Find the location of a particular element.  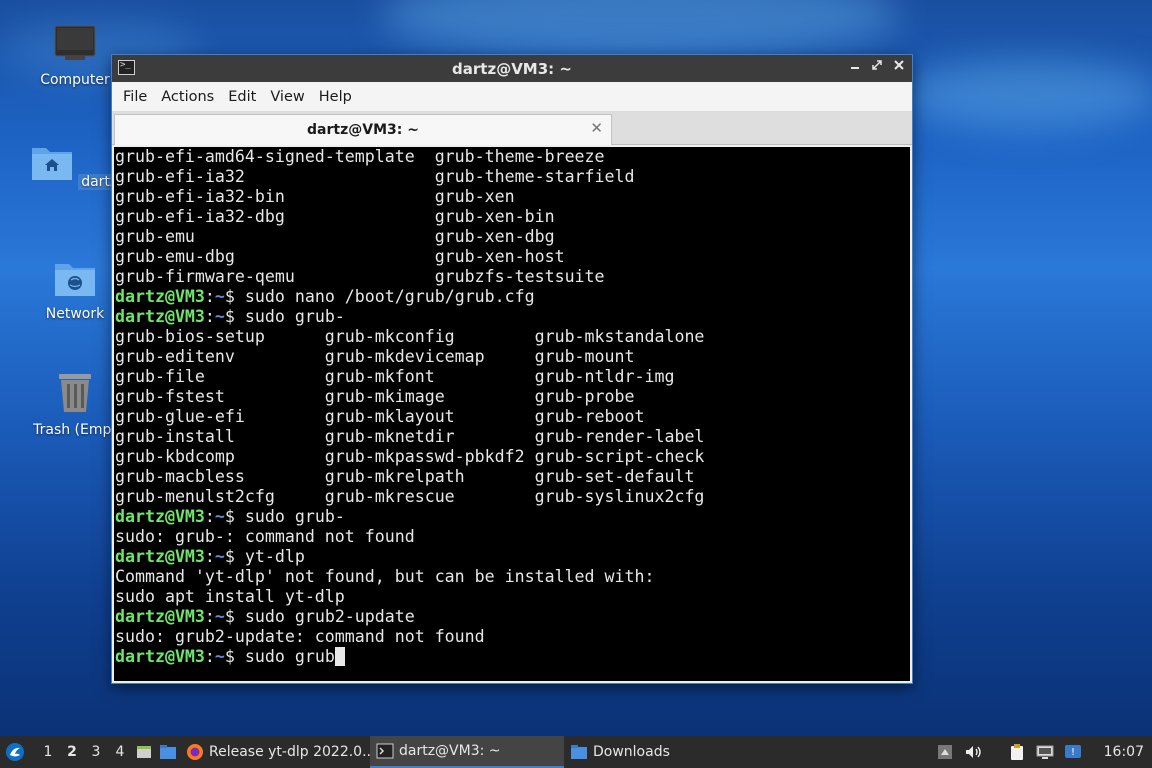

terminal-output-line: grub-file grub-mkfont grub-ntldr-img is located at coordinates (395, 376).